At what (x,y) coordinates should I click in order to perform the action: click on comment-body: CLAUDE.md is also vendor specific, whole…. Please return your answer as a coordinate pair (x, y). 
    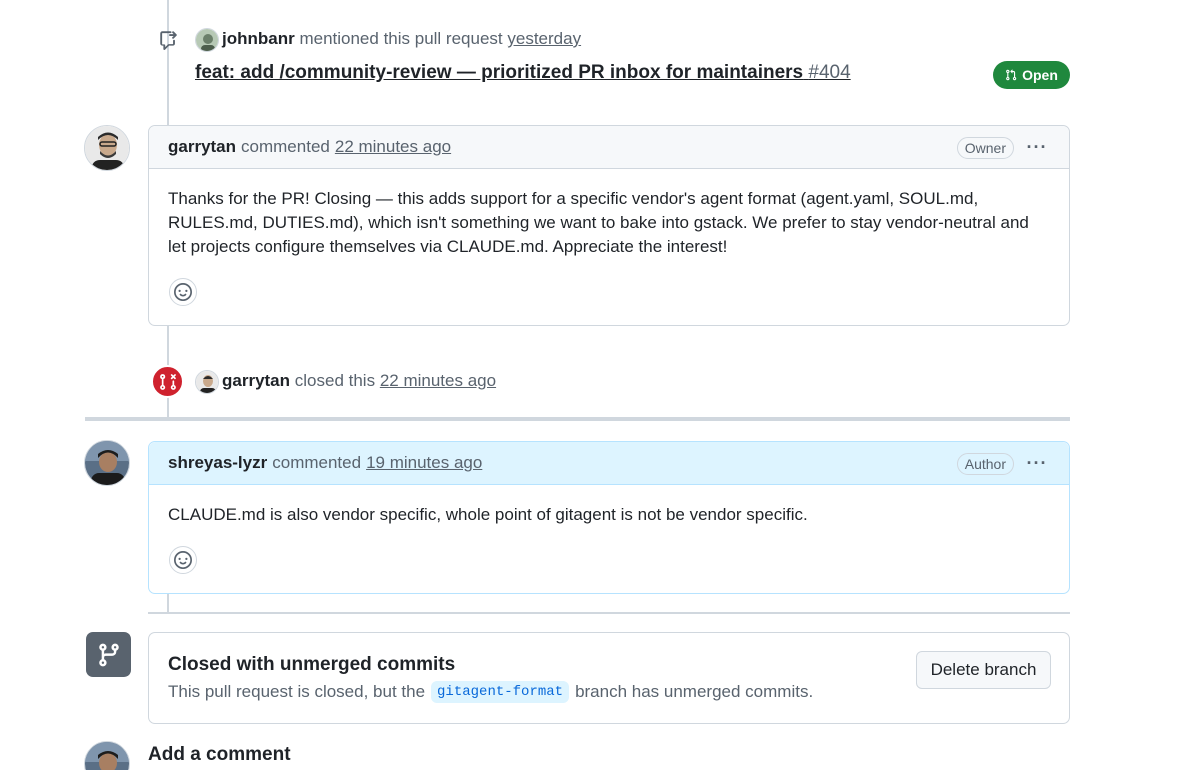
    Looking at the image, I should click on (488, 514).